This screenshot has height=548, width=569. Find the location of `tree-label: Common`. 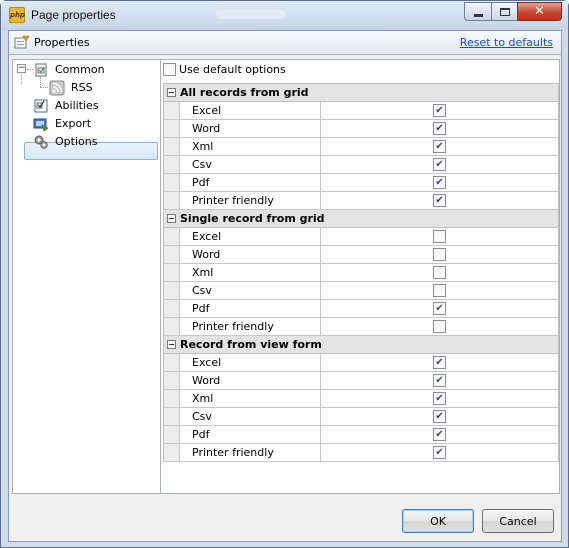

tree-label: Common is located at coordinates (80, 69).